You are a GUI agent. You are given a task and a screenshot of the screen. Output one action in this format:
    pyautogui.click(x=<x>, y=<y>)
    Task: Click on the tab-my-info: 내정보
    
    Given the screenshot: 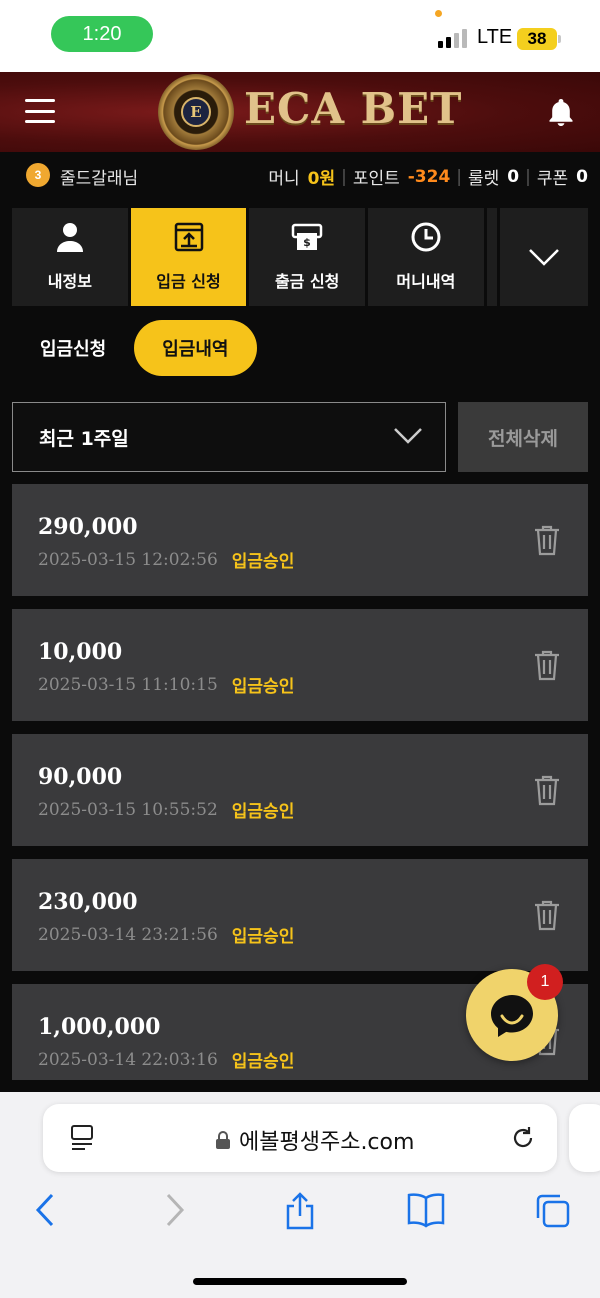 What is the action you would take?
    pyautogui.click(x=70, y=257)
    